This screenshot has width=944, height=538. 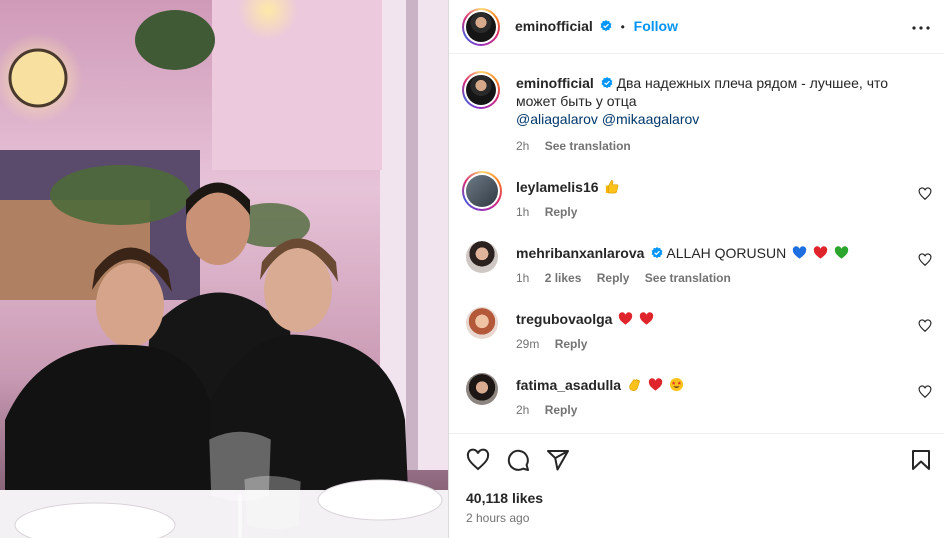 What do you see at coordinates (706, 330) in the screenshot?
I see `comment-body: tregubovaolga 29m Reply` at bounding box center [706, 330].